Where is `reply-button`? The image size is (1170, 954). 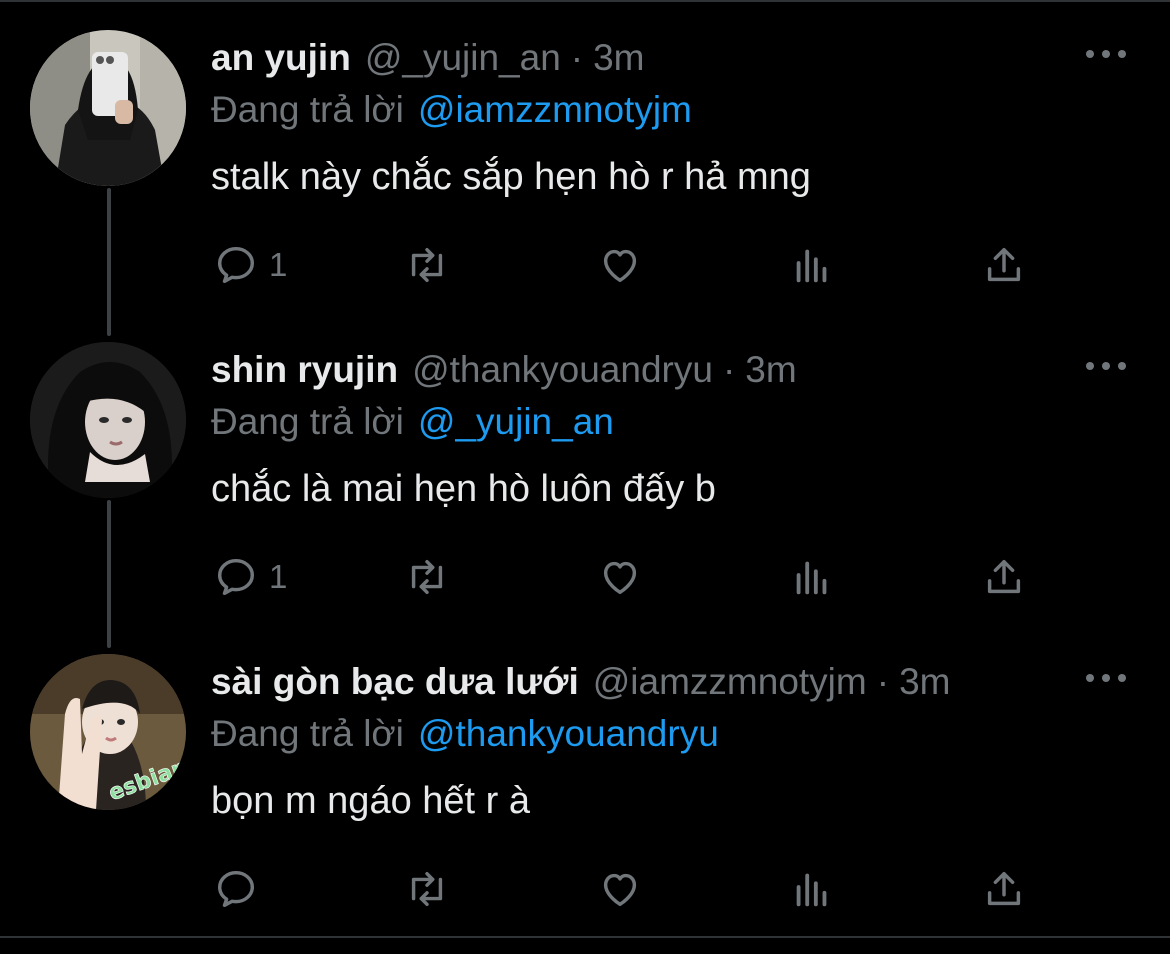
reply-button is located at coordinates (241, 889).